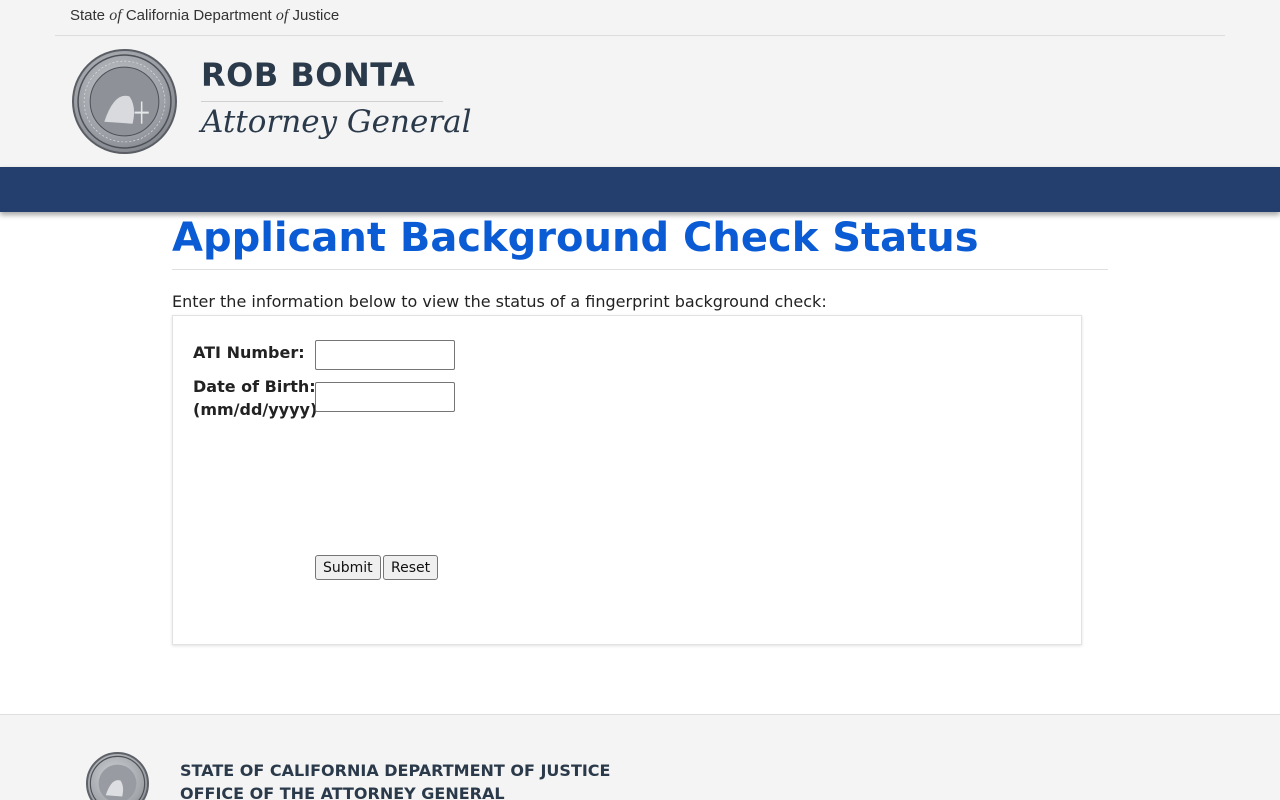 This screenshot has height=800, width=1280. What do you see at coordinates (640, 35) in the screenshot?
I see `header-divider` at bounding box center [640, 35].